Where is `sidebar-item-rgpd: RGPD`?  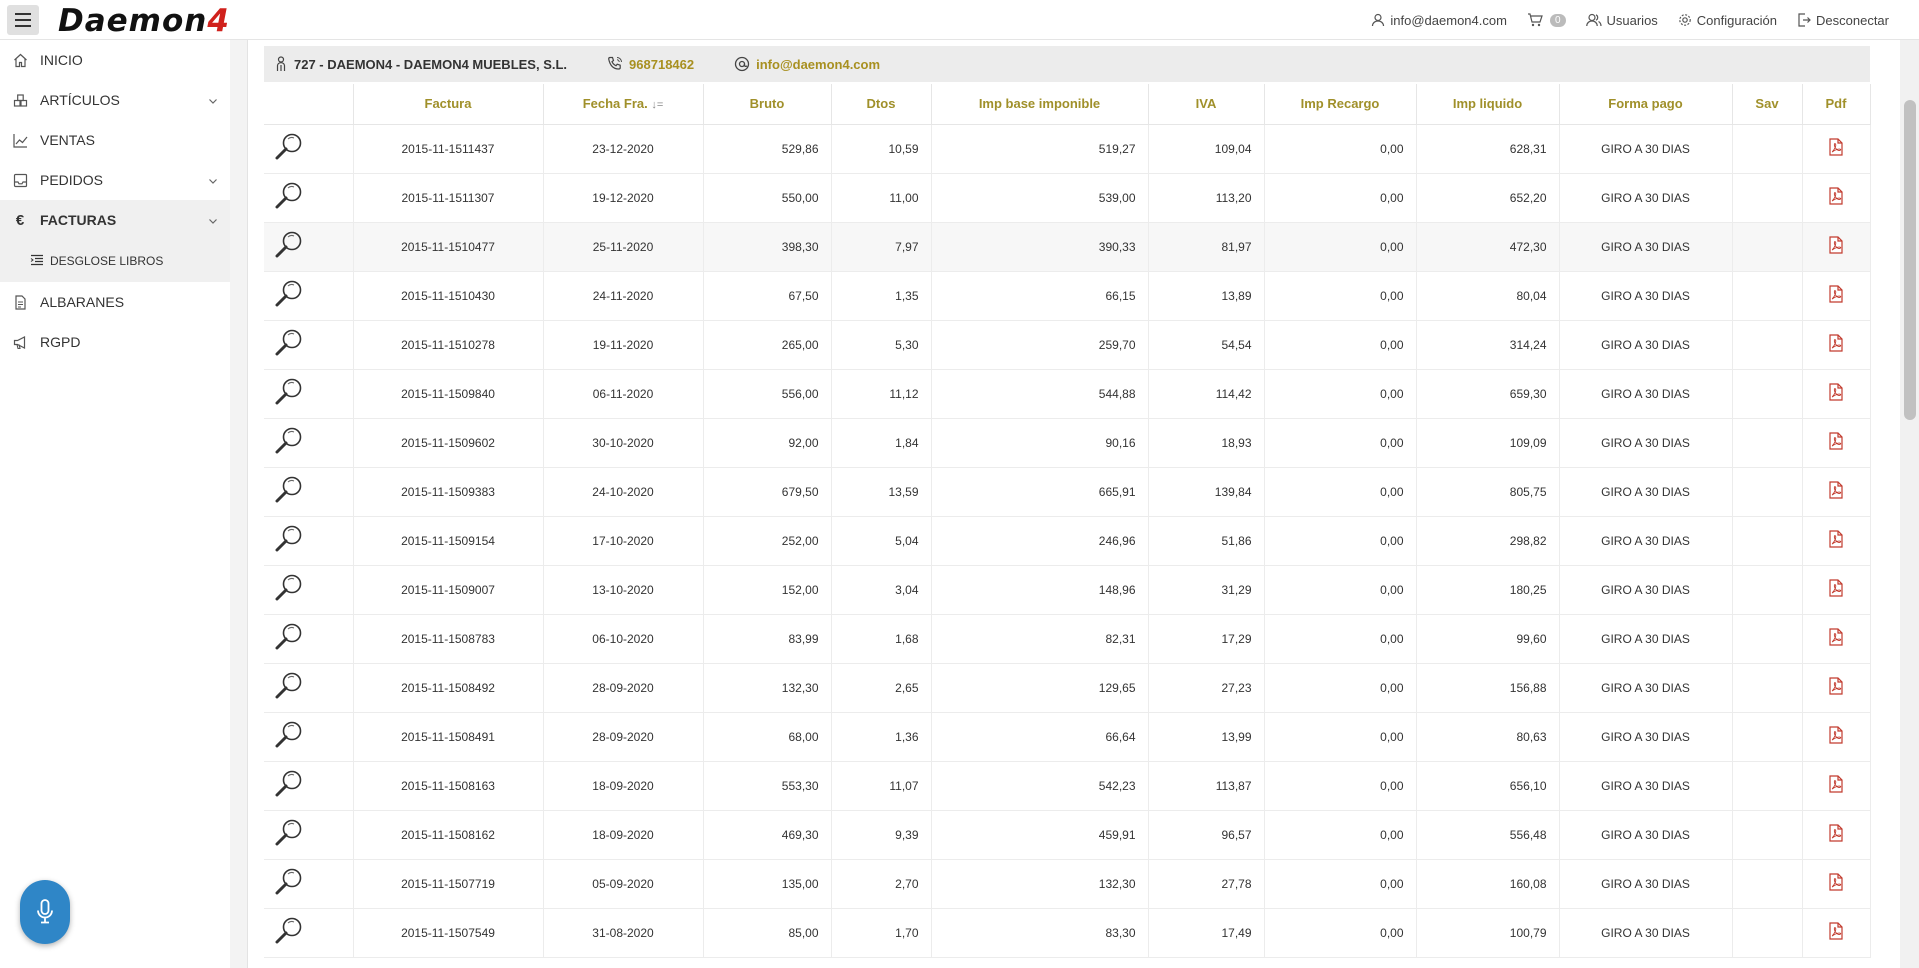
sidebar-item-rgpd: RGPD is located at coordinates (115, 342).